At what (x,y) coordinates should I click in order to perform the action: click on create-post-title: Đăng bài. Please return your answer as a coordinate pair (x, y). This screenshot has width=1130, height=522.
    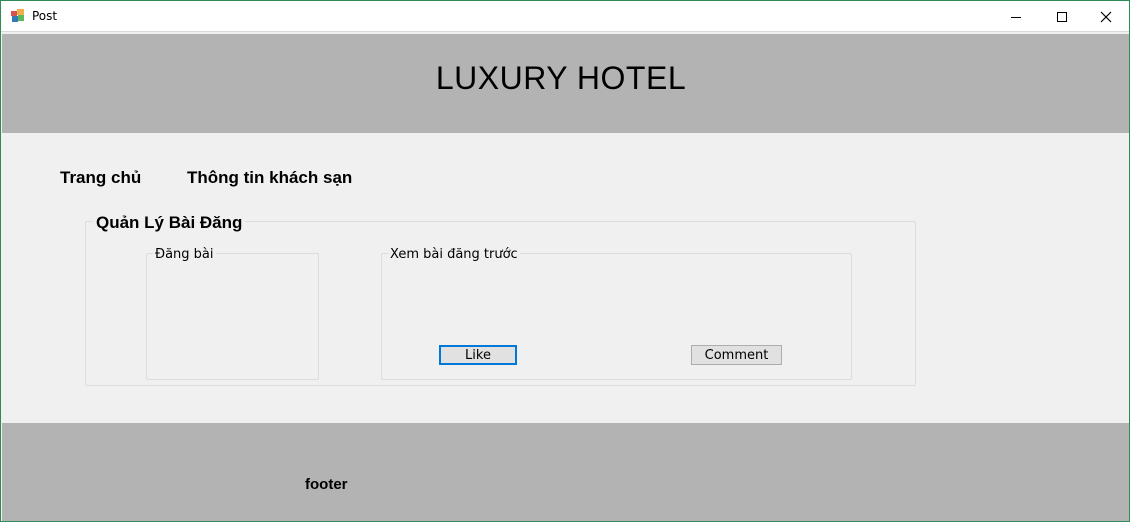
    Looking at the image, I should click on (184, 254).